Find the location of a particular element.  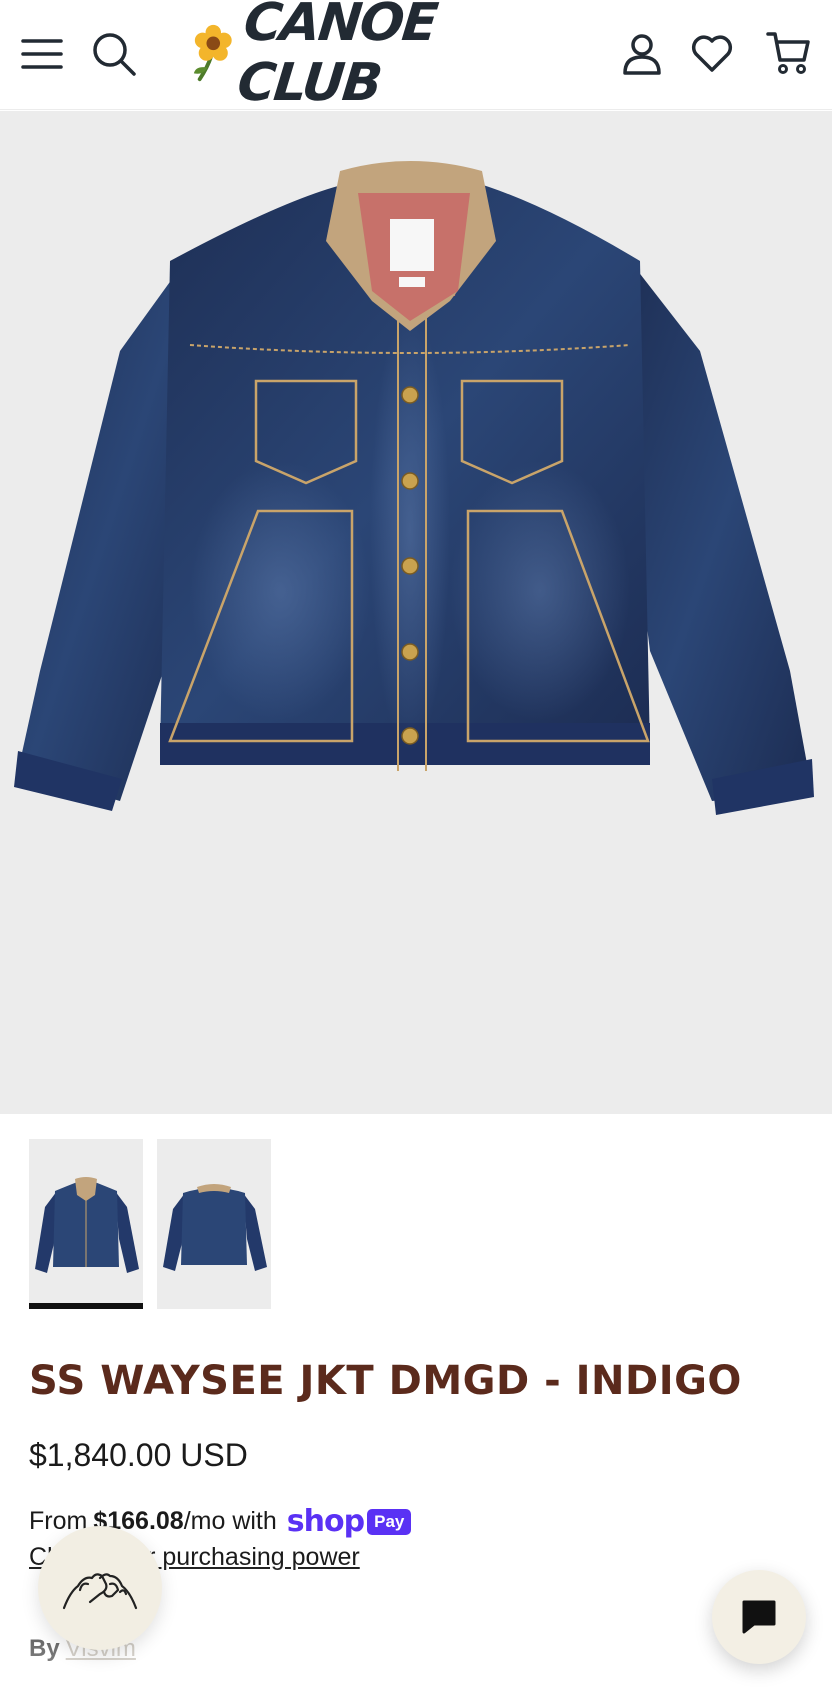

wishlist-button is located at coordinates (712, 54).